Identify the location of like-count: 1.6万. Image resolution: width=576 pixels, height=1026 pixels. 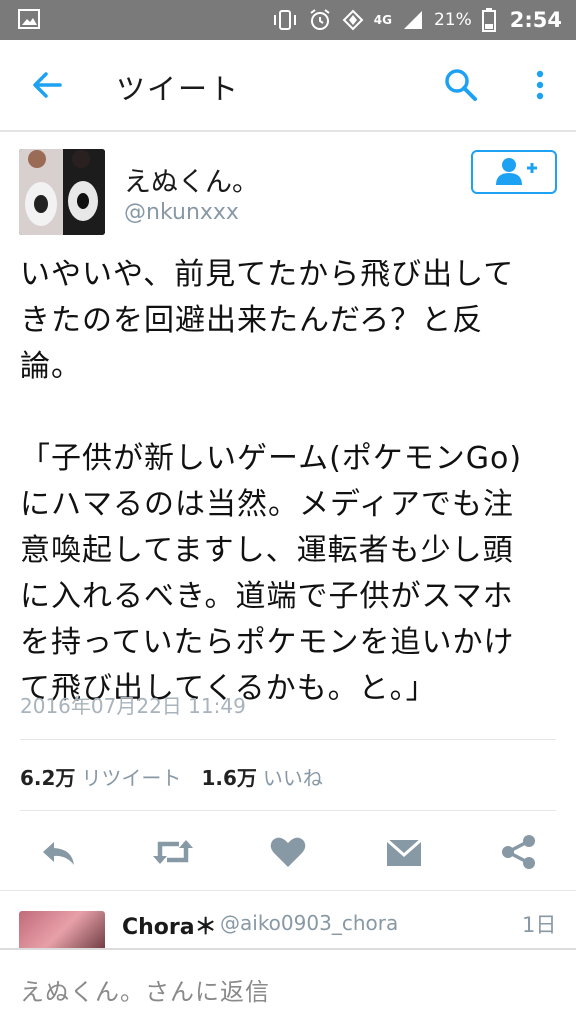
(228, 778).